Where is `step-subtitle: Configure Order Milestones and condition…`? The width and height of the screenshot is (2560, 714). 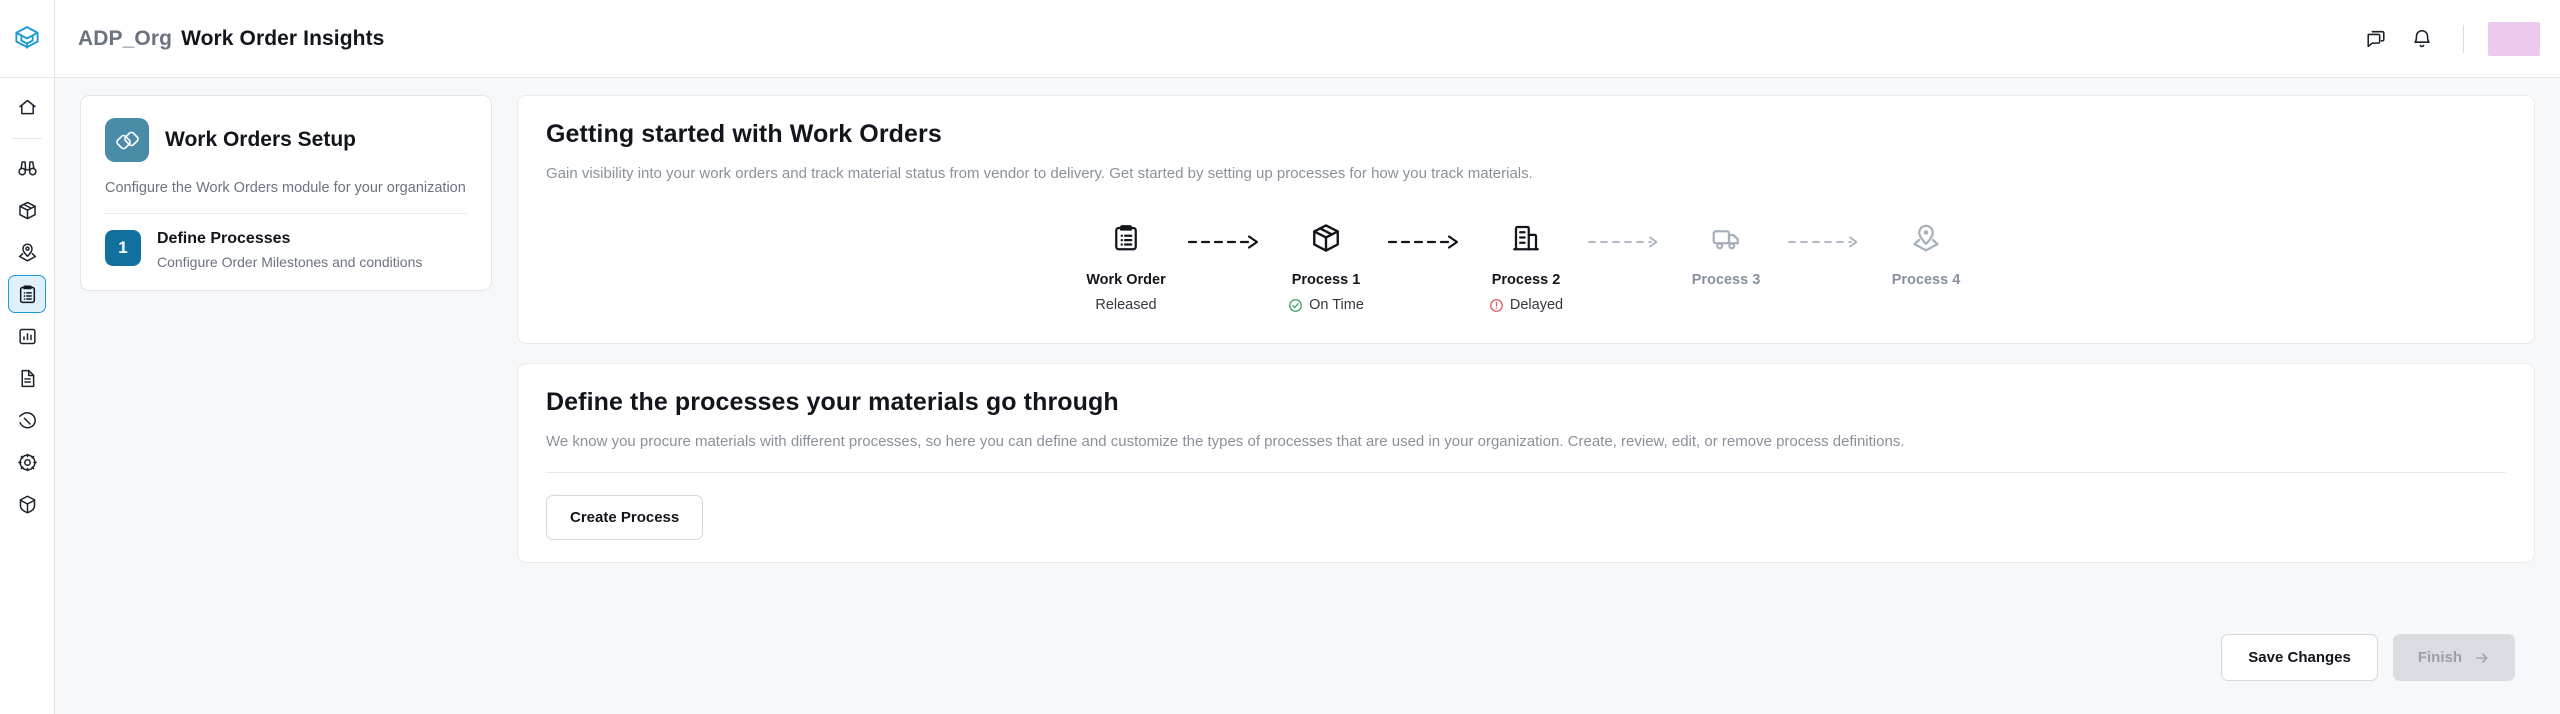
step-subtitle: Configure Order Milestones and condition… is located at coordinates (290, 262).